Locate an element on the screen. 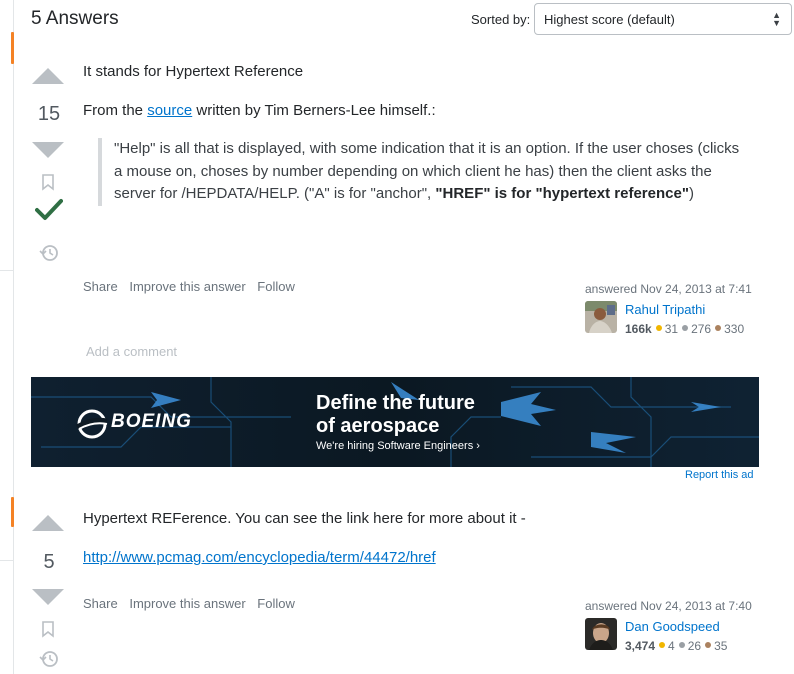  vote-score: 5 is located at coordinates (49, 562).